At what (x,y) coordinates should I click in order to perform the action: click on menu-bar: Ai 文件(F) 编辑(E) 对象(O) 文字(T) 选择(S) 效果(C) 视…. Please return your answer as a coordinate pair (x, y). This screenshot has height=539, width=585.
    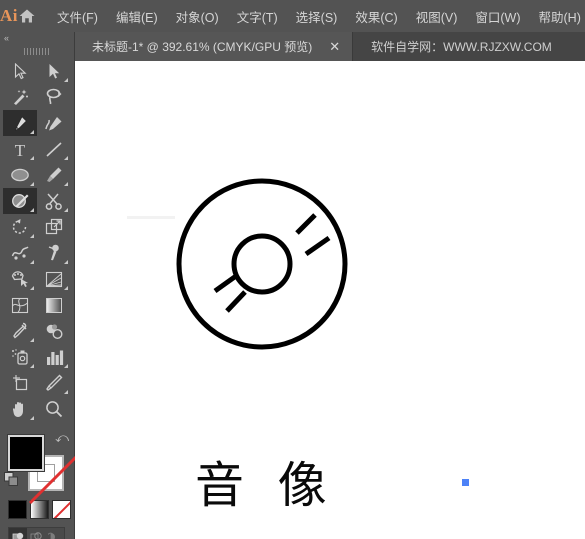
    Looking at the image, I should click on (292, 16).